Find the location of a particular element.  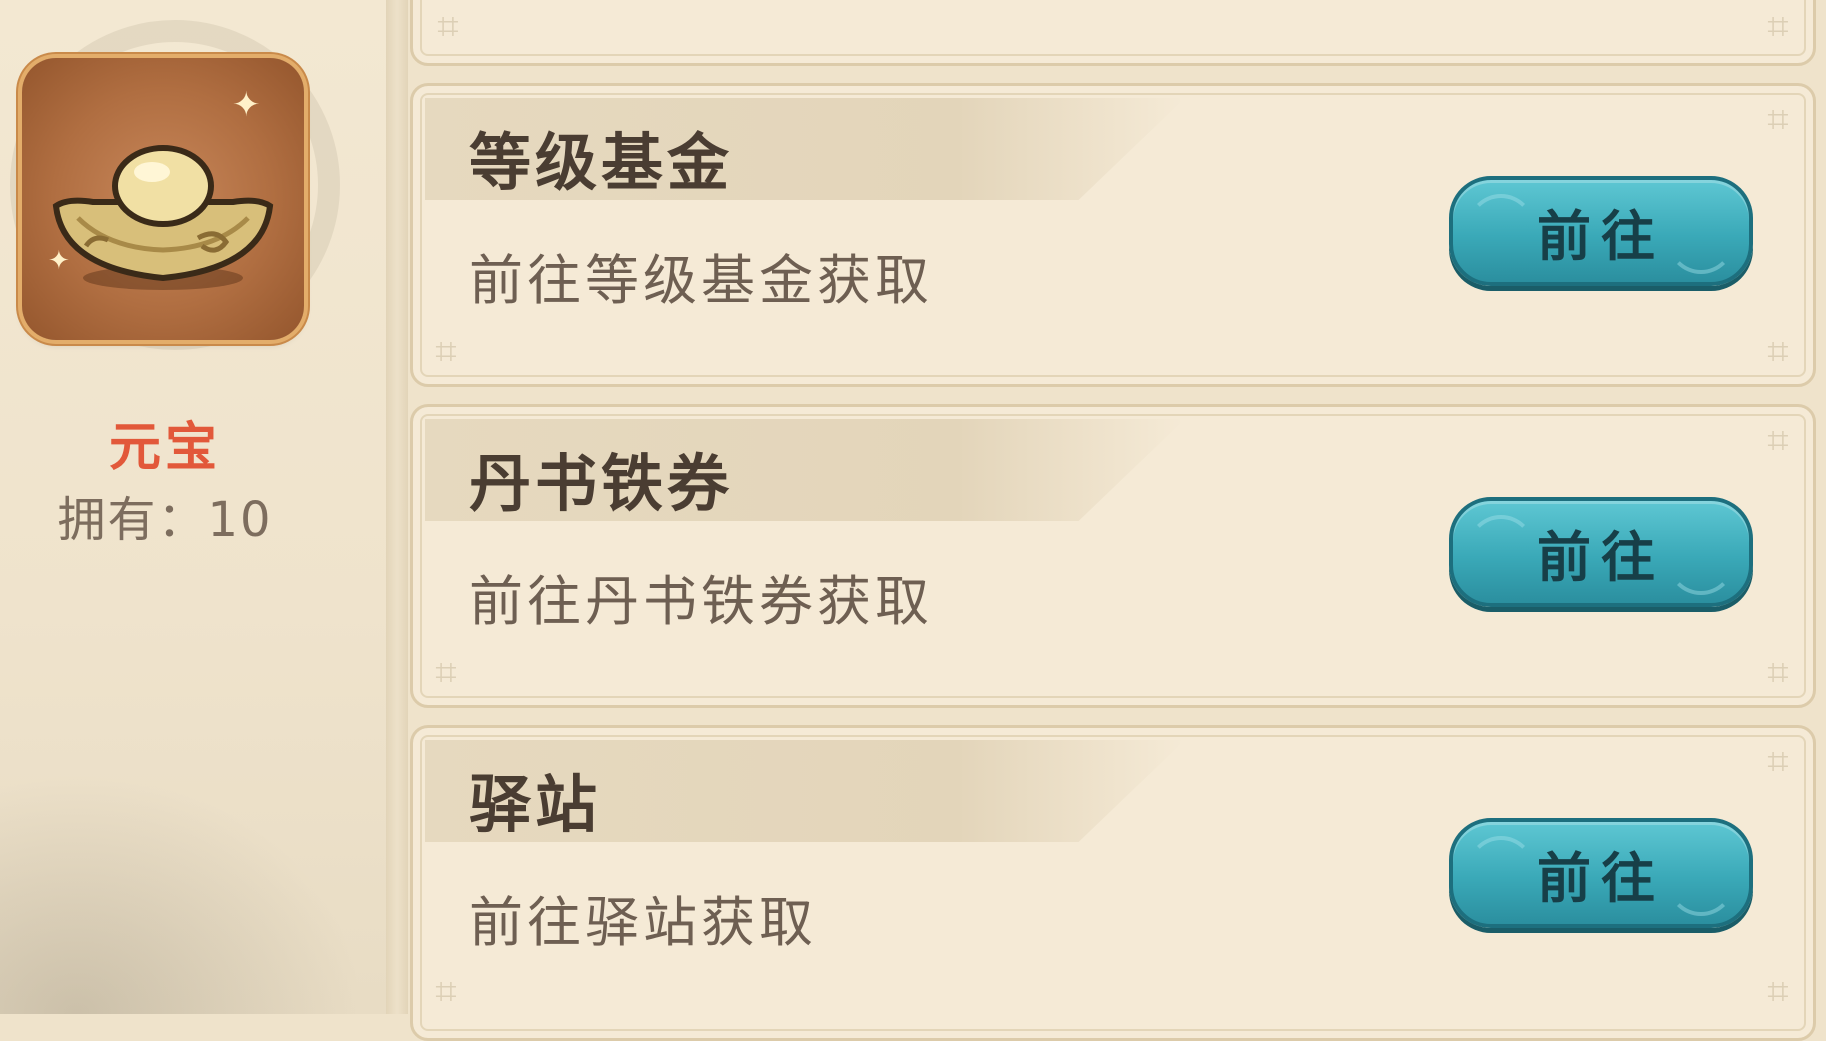

item-icon-frame: ✦ ✦ is located at coordinates (163, 199).